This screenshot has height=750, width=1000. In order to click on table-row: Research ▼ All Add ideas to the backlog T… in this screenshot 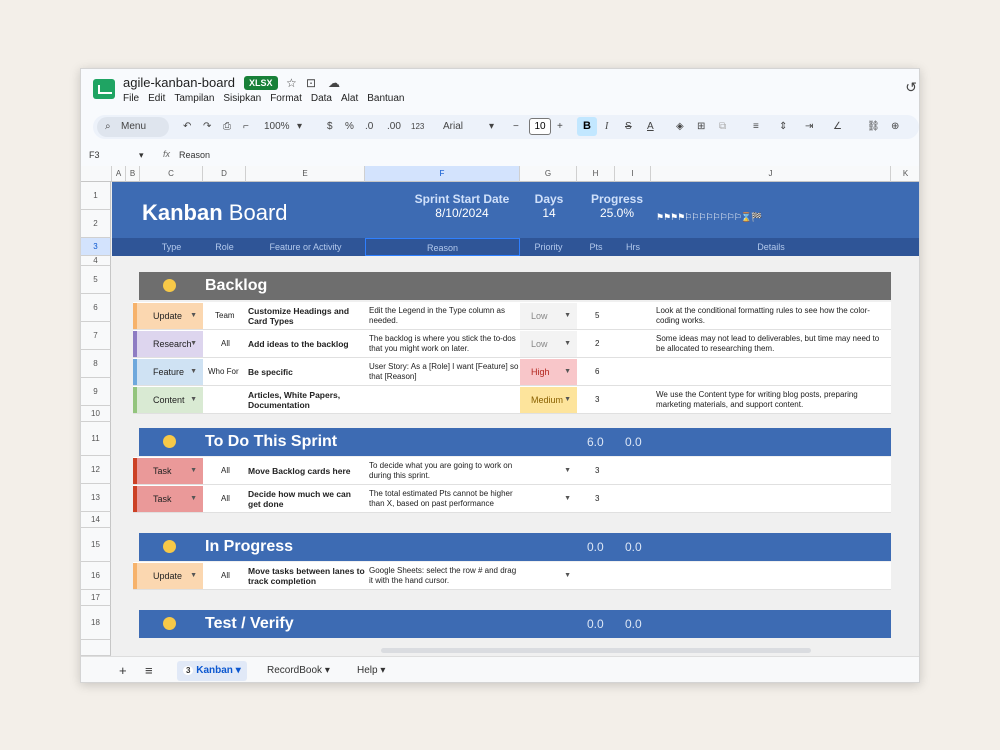, I will do `click(512, 344)`.